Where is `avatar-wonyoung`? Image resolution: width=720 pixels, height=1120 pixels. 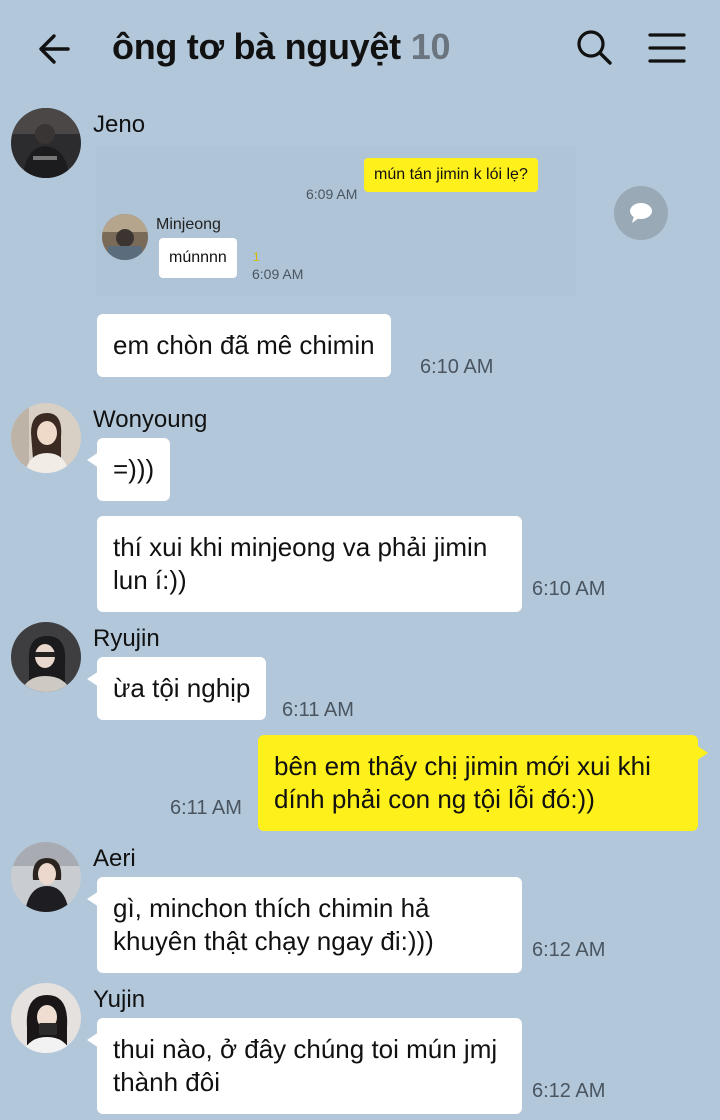 avatar-wonyoung is located at coordinates (46, 438).